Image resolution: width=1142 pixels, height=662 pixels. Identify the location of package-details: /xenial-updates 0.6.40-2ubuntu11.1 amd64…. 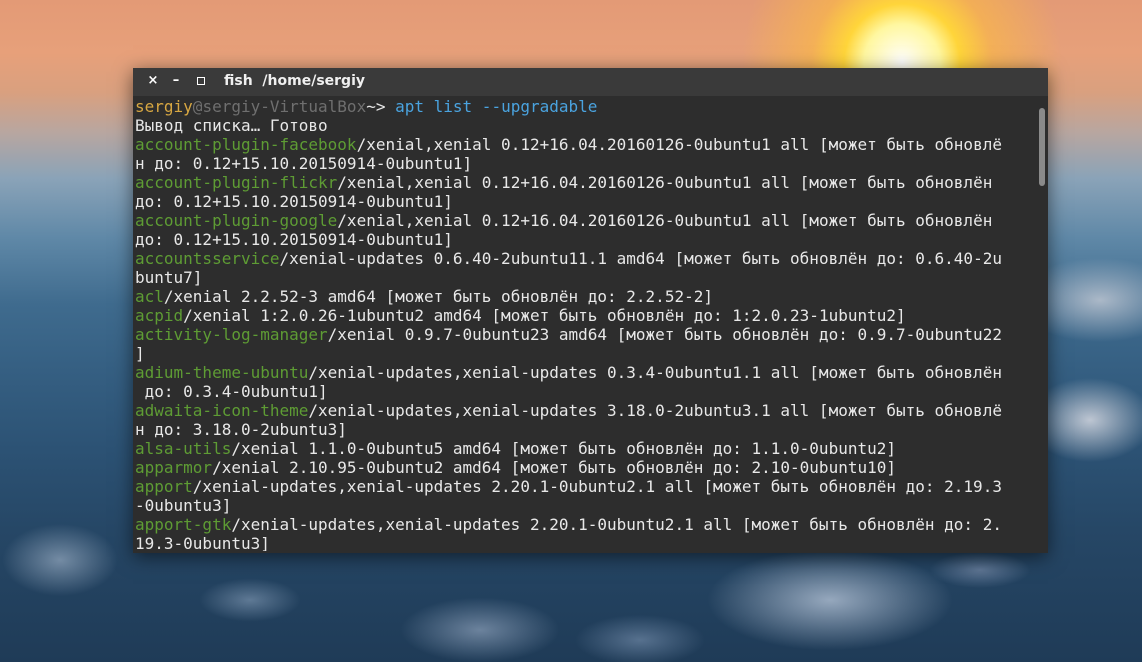
(640, 258).